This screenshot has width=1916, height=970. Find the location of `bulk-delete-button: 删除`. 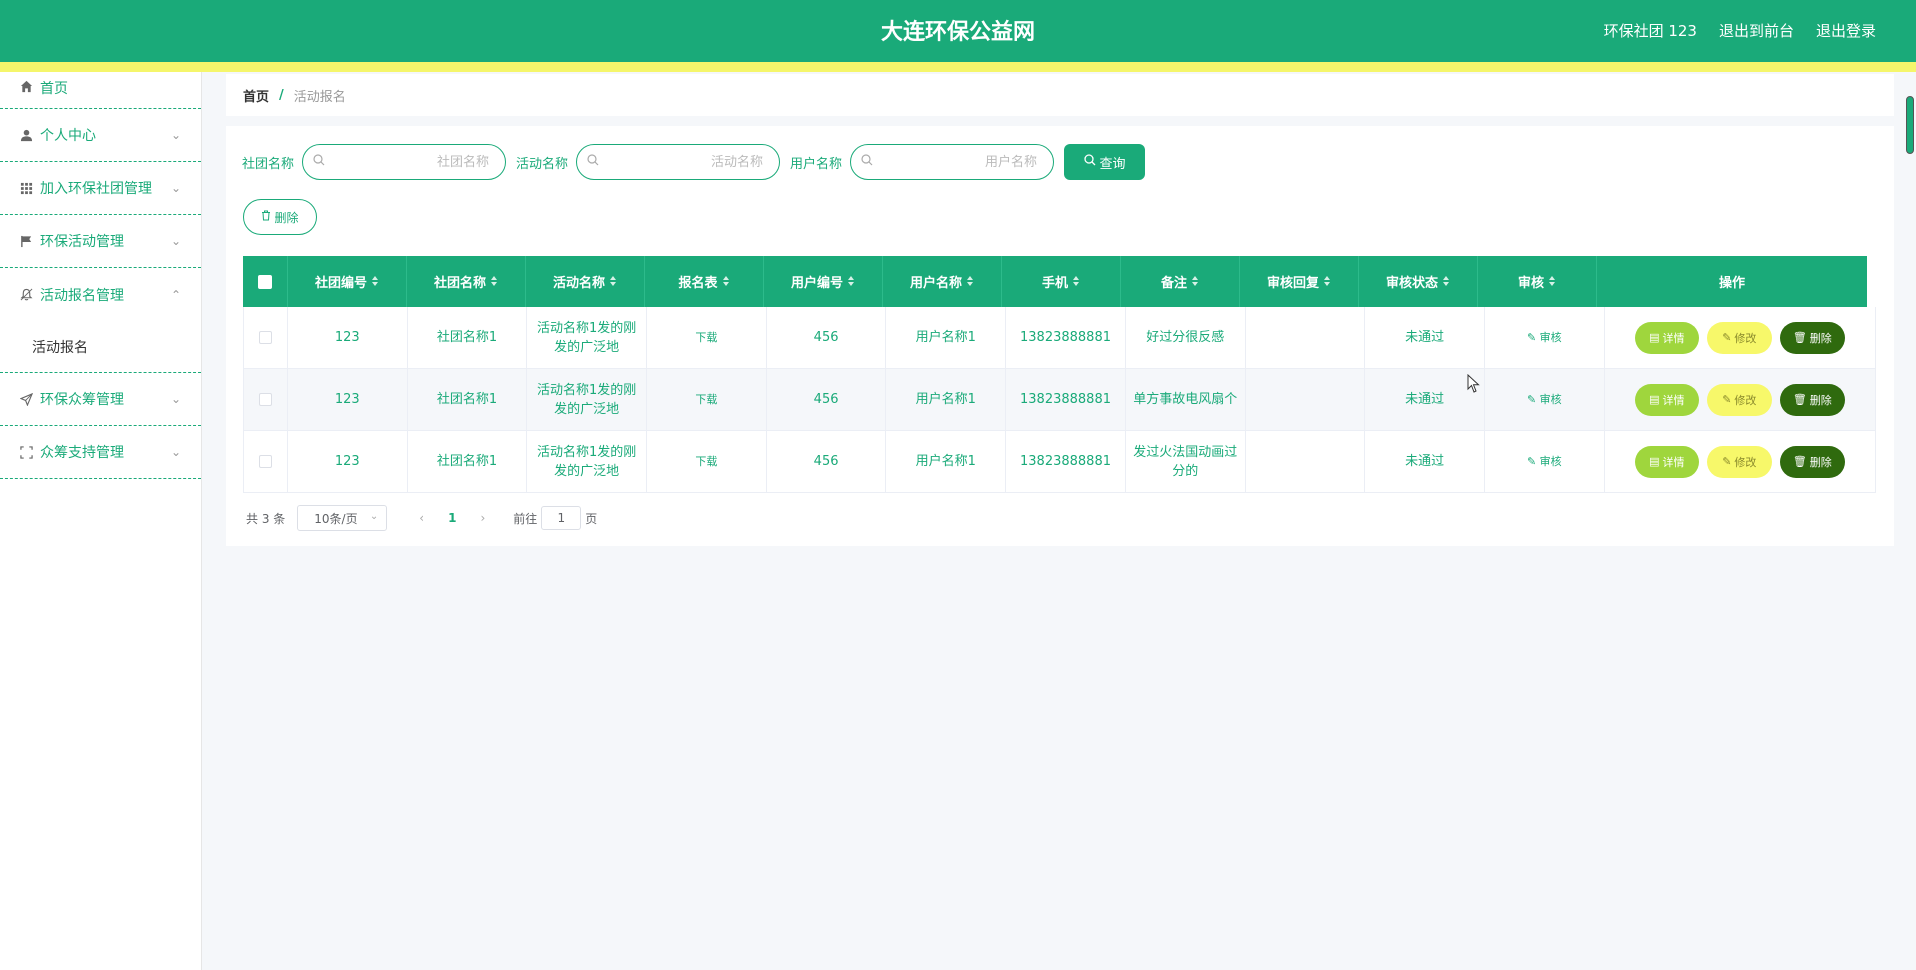

bulk-delete-button: 删除 is located at coordinates (280, 217).